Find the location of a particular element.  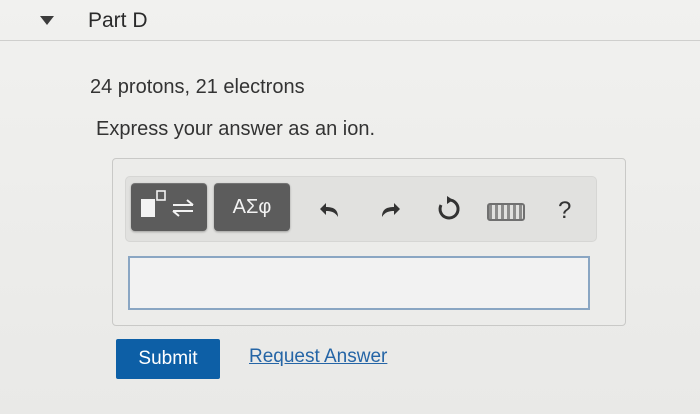

reset-icon is located at coordinates (449, 211).